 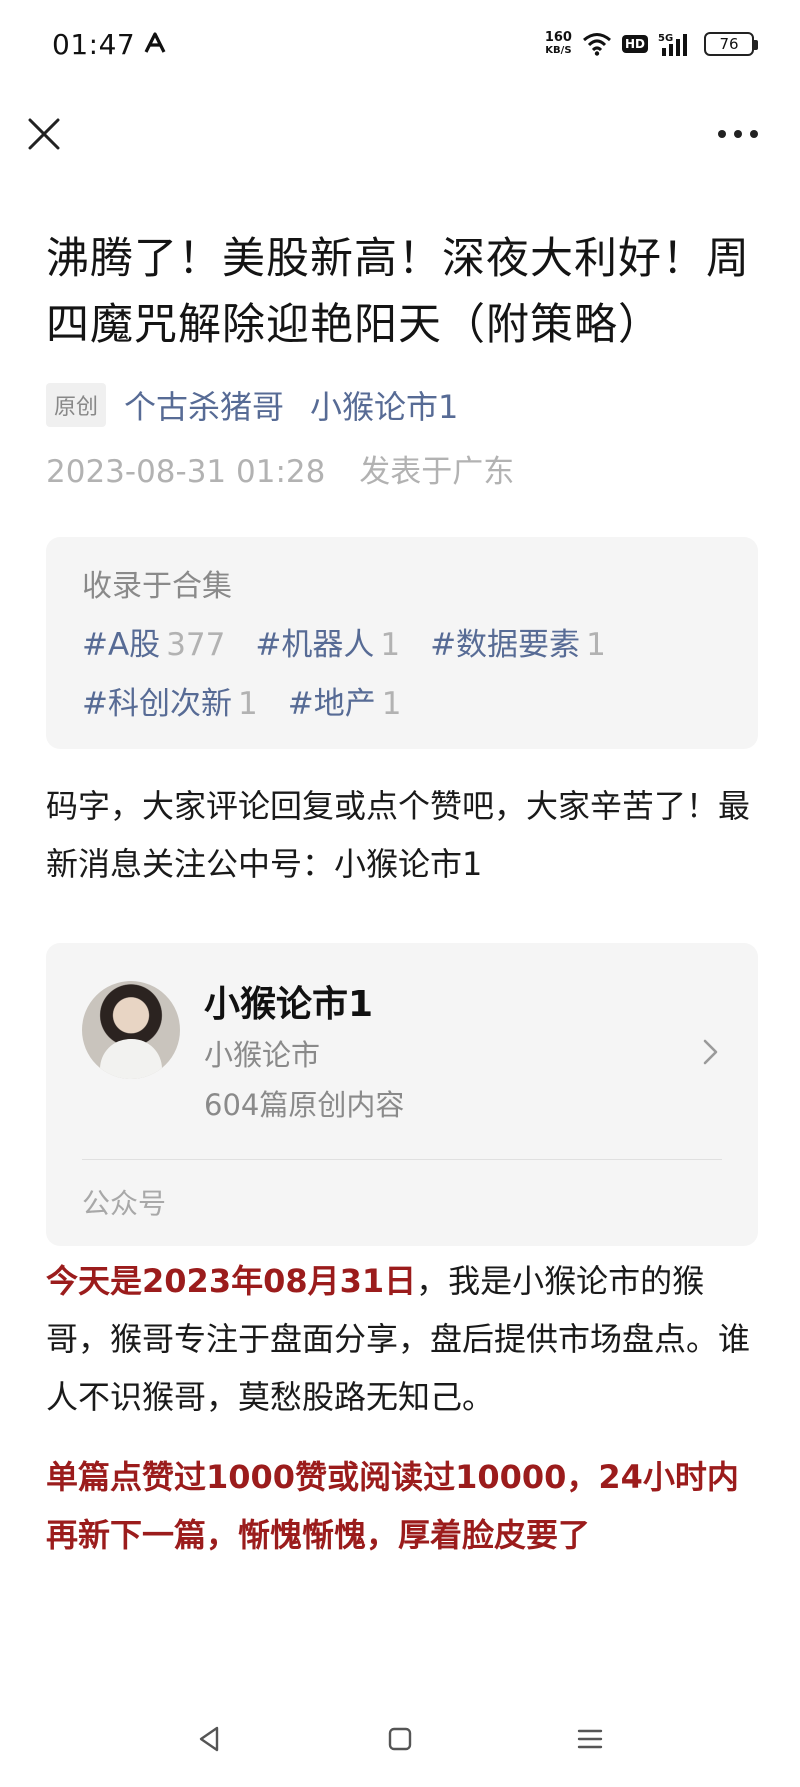 What do you see at coordinates (289, 1004) in the screenshot?
I see `account-name: 小猴论市1` at bounding box center [289, 1004].